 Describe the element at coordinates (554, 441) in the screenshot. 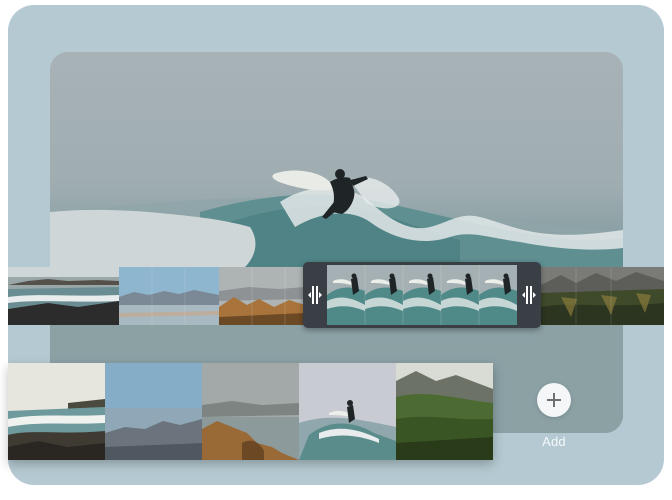

I see `add-label: Add` at that location.